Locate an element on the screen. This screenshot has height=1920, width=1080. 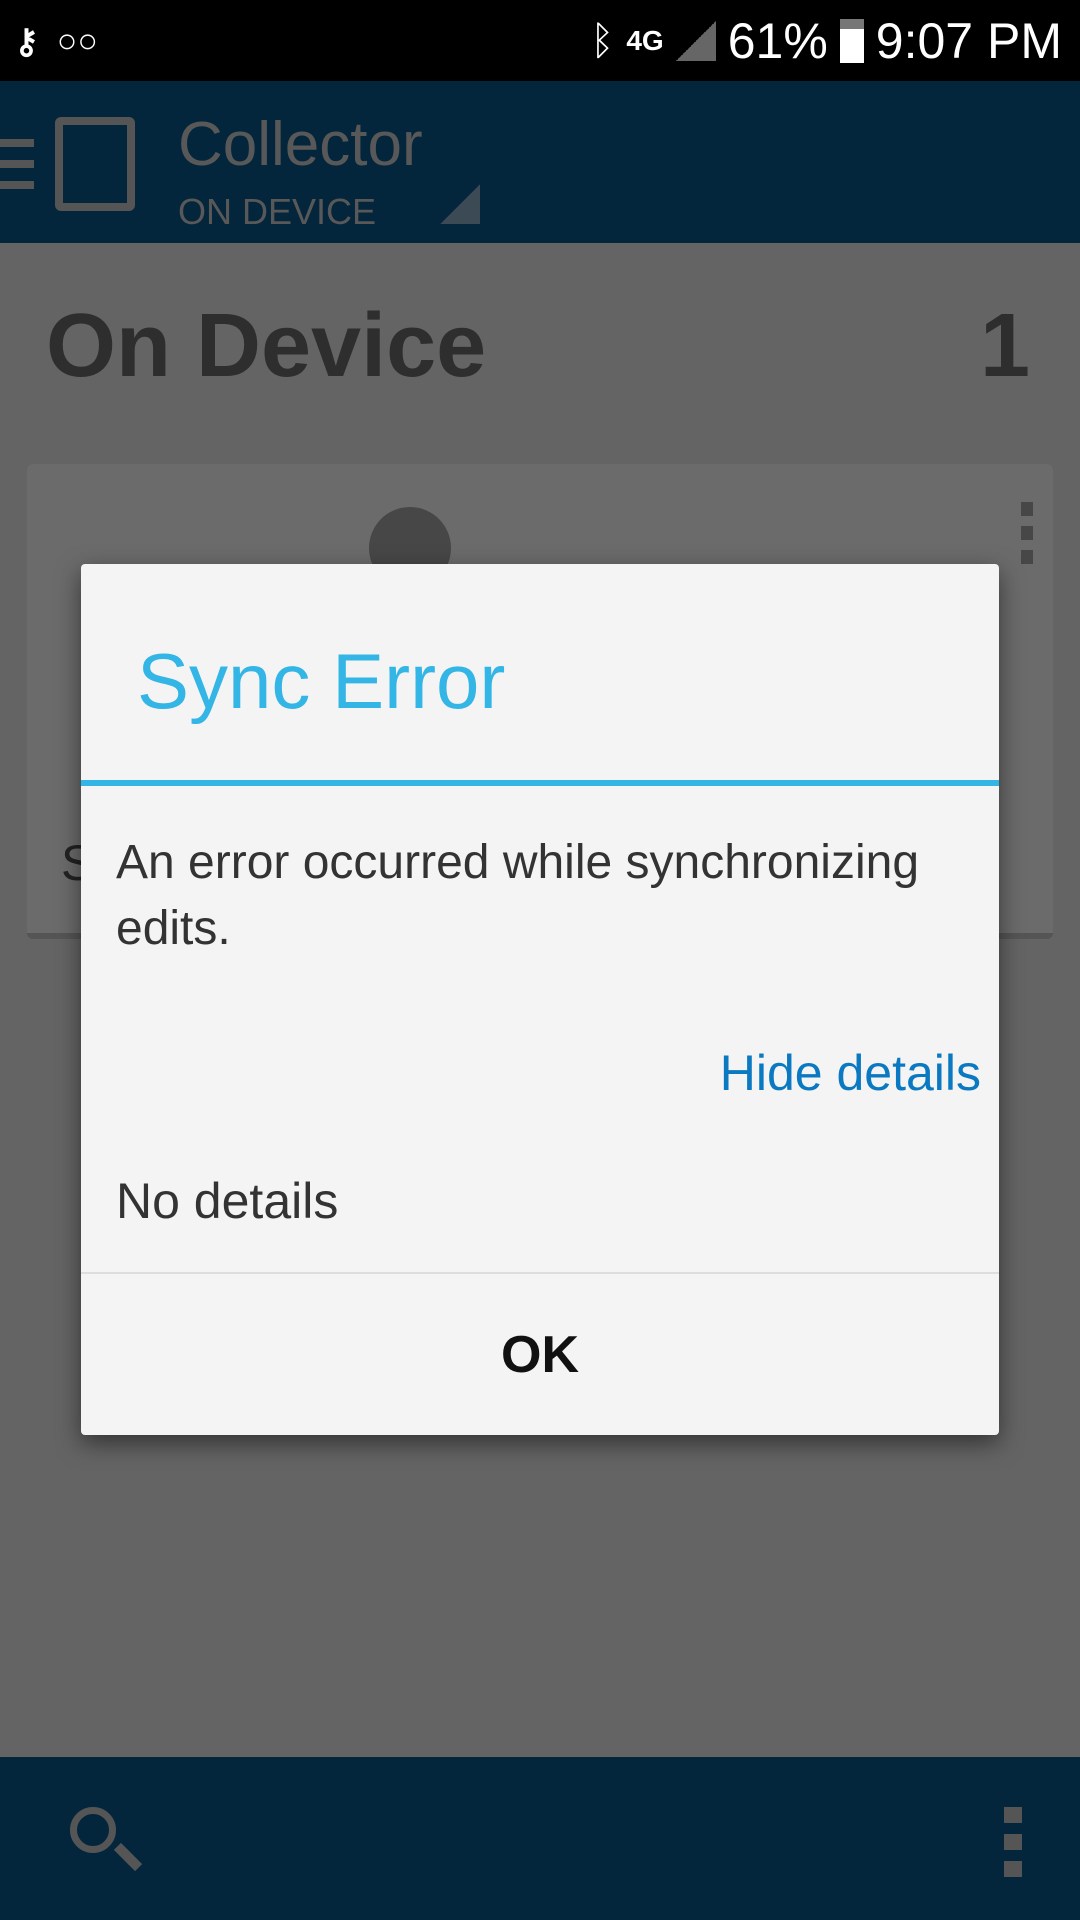
section-heading: On Device is located at coordinates (266, 346).